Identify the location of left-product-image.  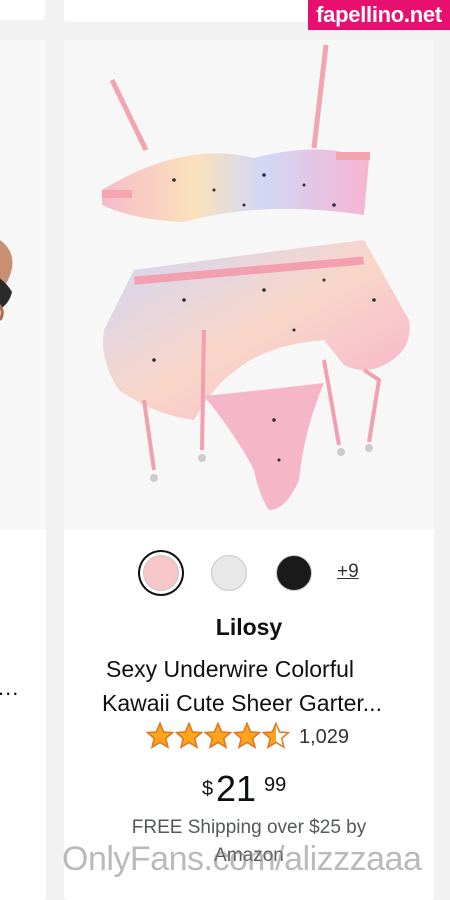
(23, 285).